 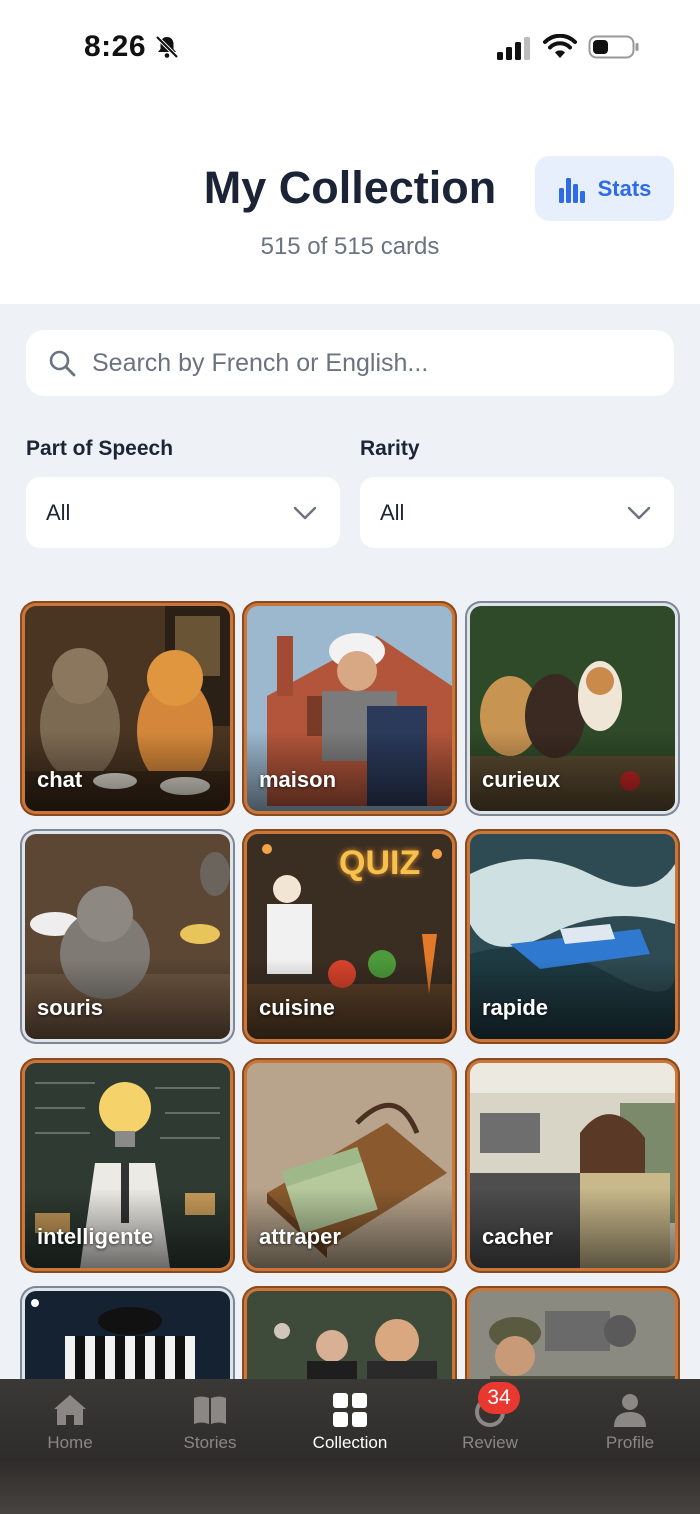 What do you see at coordinates (298, 779) in the screenshot?
I see `card-word: maison` at bounding box center [298, 779].